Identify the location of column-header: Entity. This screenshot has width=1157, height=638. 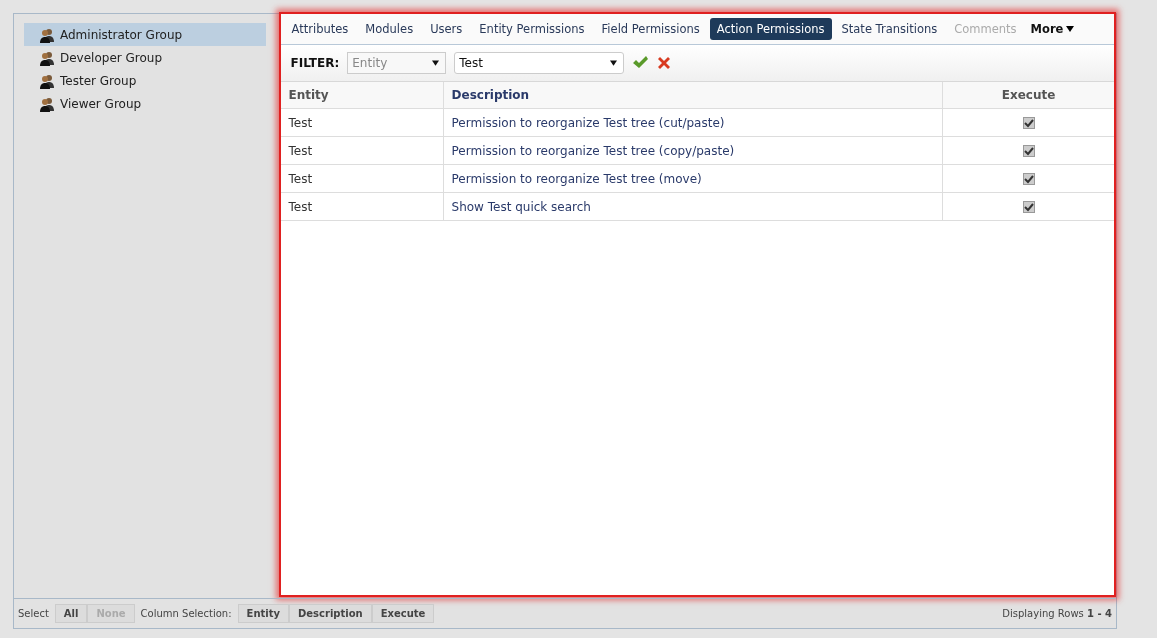
(362, 95).